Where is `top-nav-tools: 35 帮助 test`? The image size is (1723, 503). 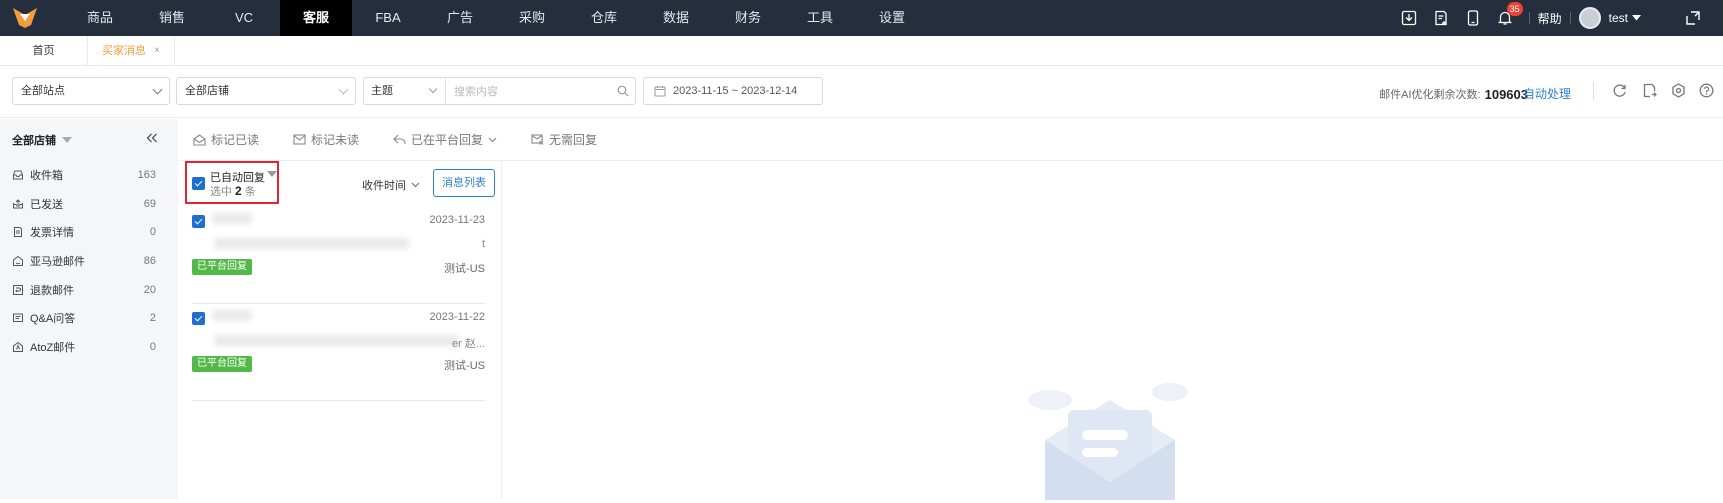
top-nav-tools: 35 帮助 test is located at coordinates (1558, 18).